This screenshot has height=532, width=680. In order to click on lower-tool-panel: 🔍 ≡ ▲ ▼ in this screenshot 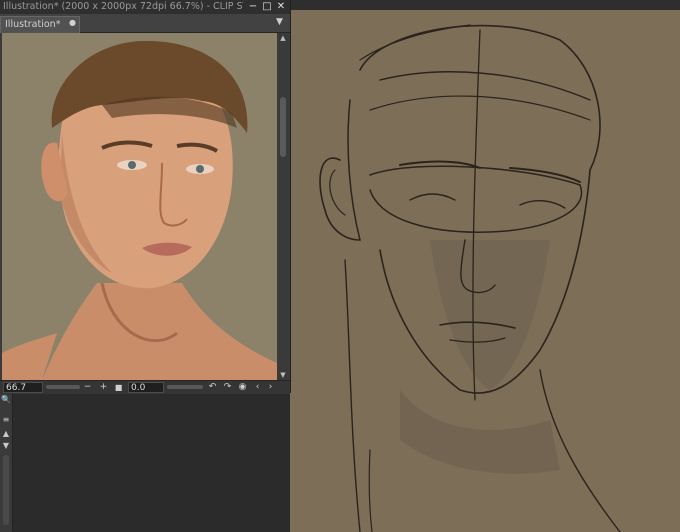, I will do `click(145, 462)`.